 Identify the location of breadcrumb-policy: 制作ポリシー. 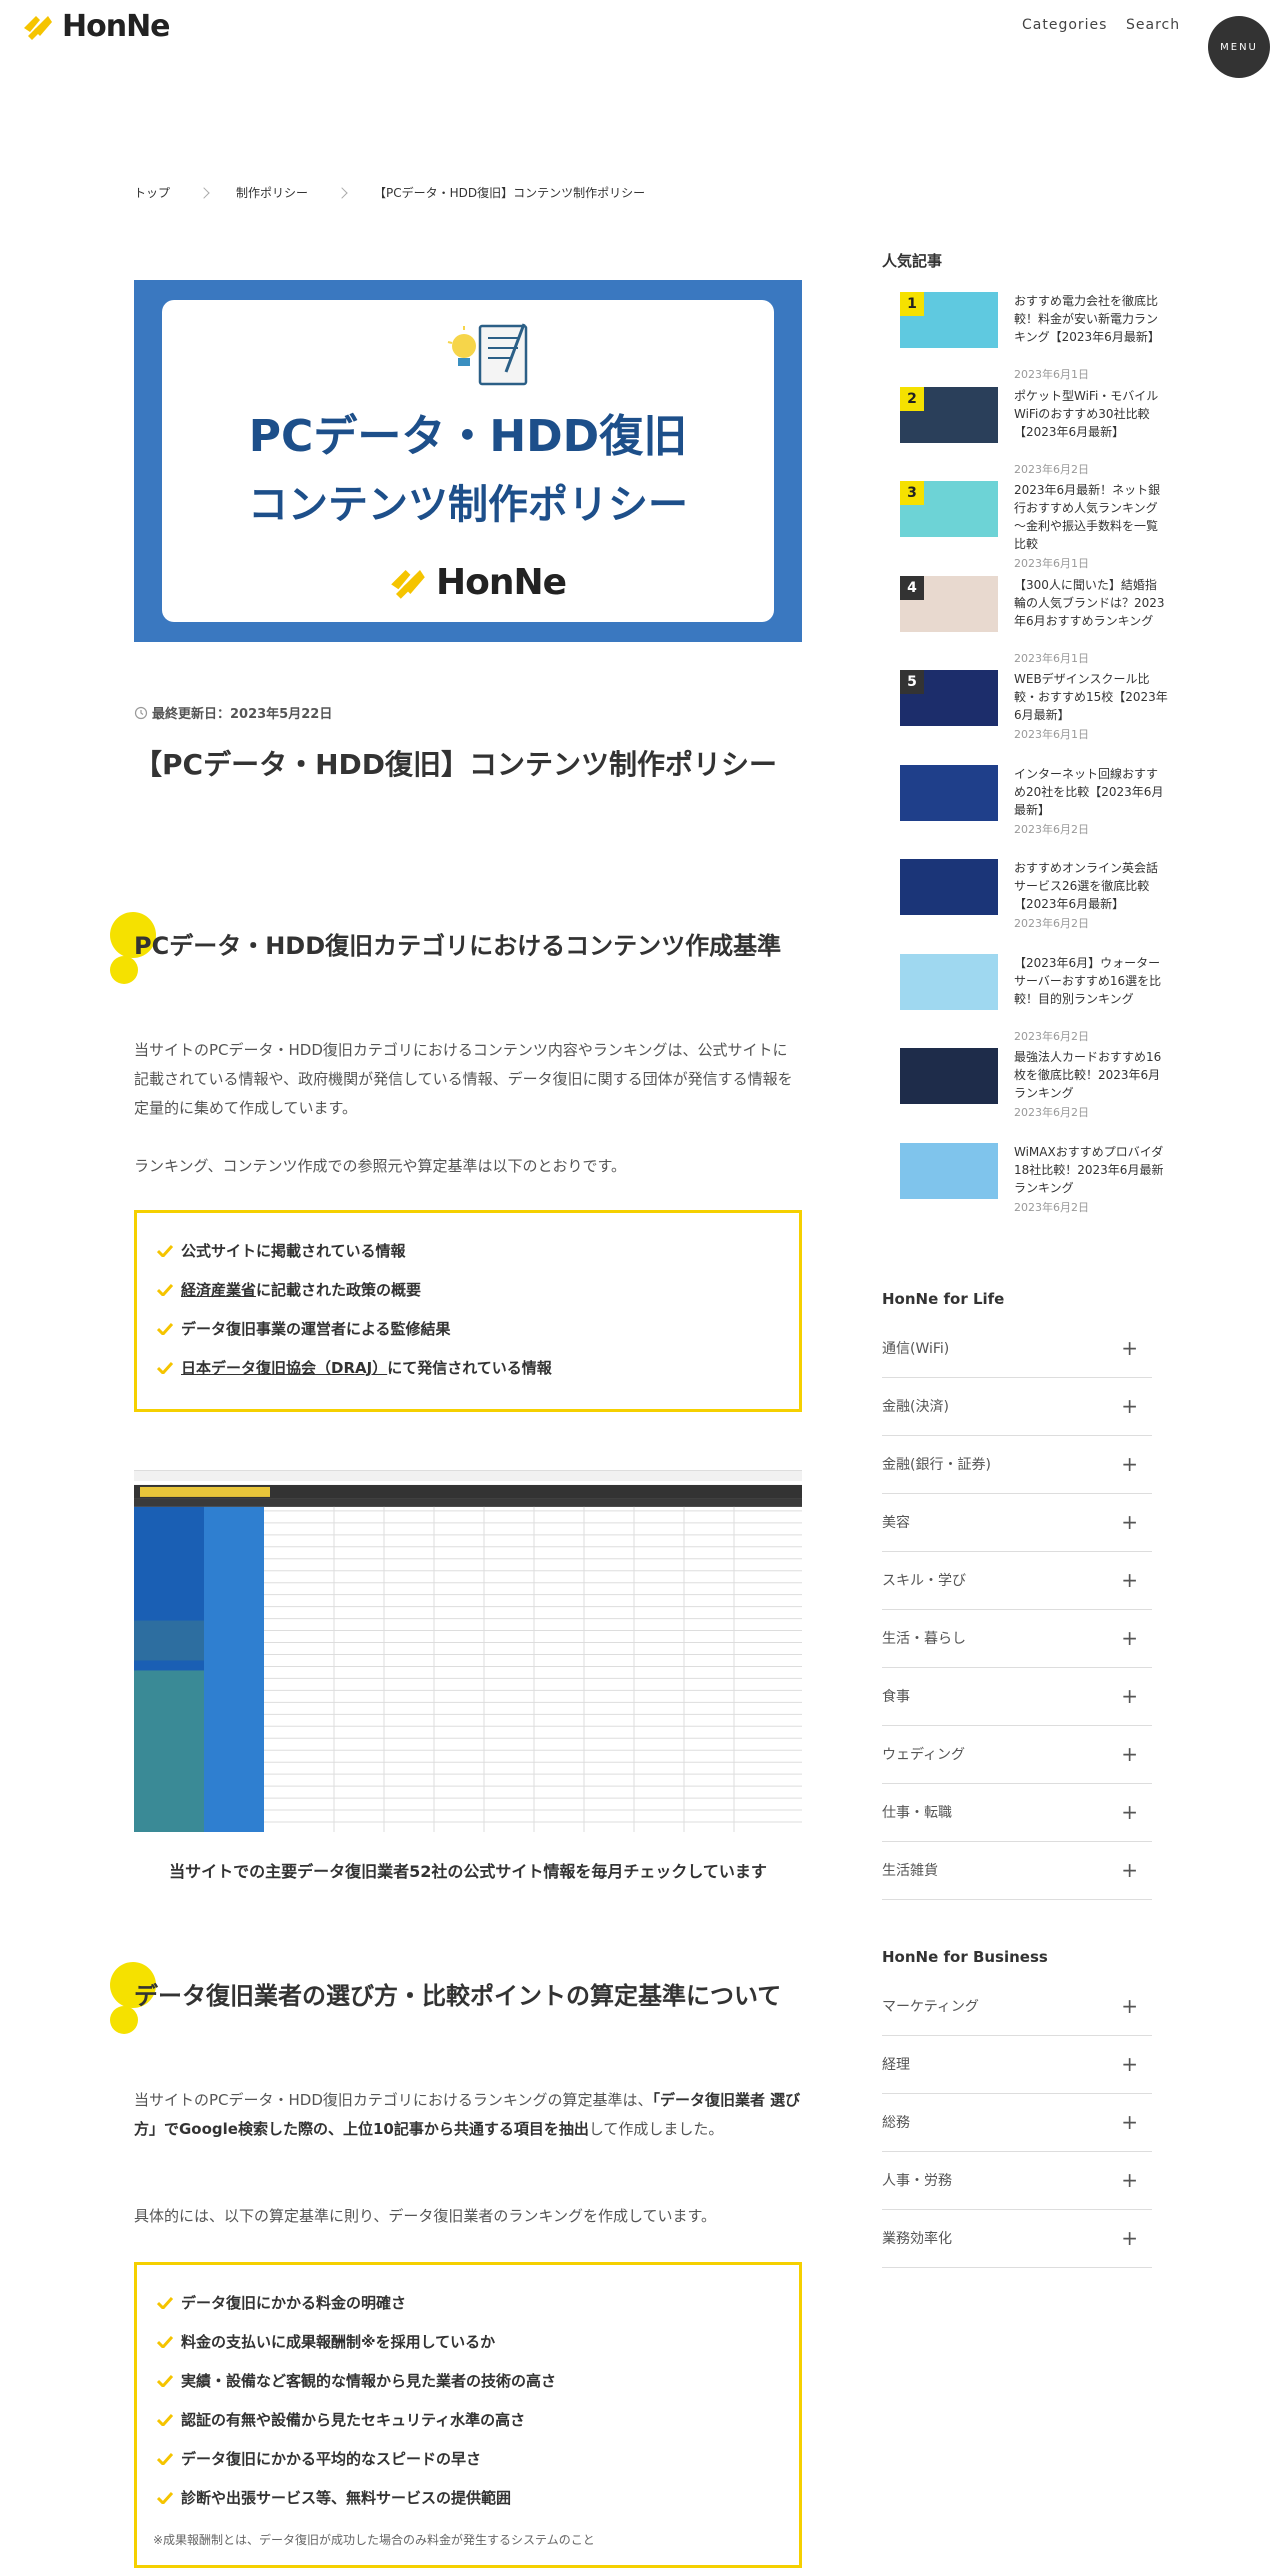
(272, 192).